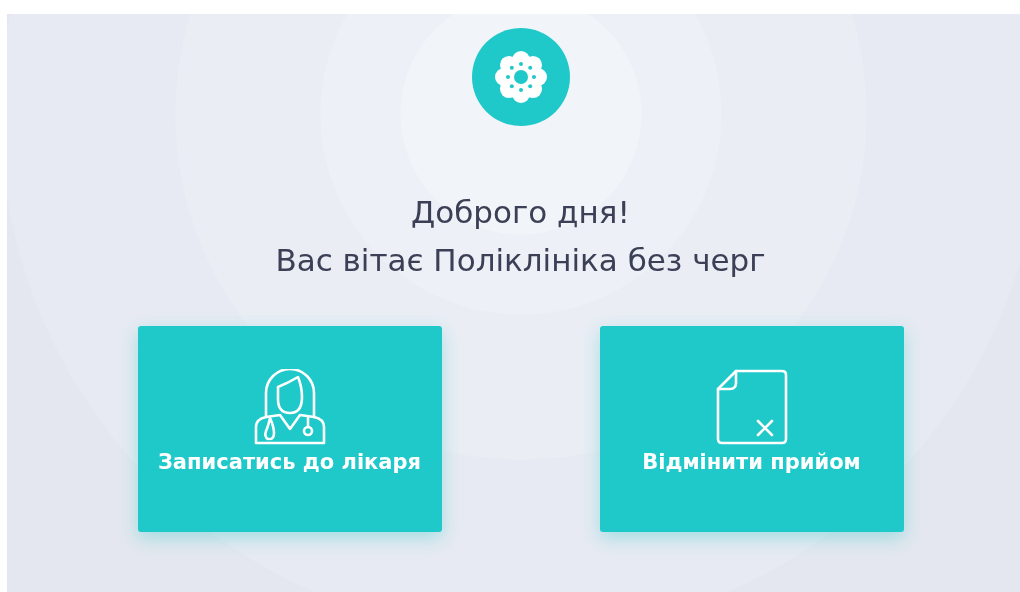  Describe the element at coordinates (520, 260) in the screenshot. I see `greeting-subtitle: Вас вітає Поліклініка без черг` at that location.